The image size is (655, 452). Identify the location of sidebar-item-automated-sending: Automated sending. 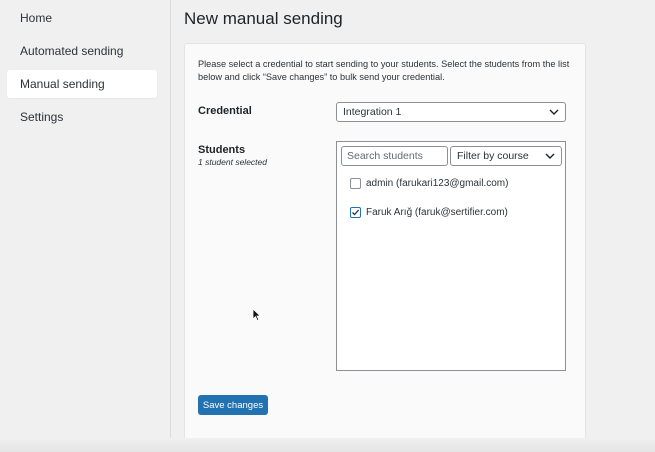
(82, 51).